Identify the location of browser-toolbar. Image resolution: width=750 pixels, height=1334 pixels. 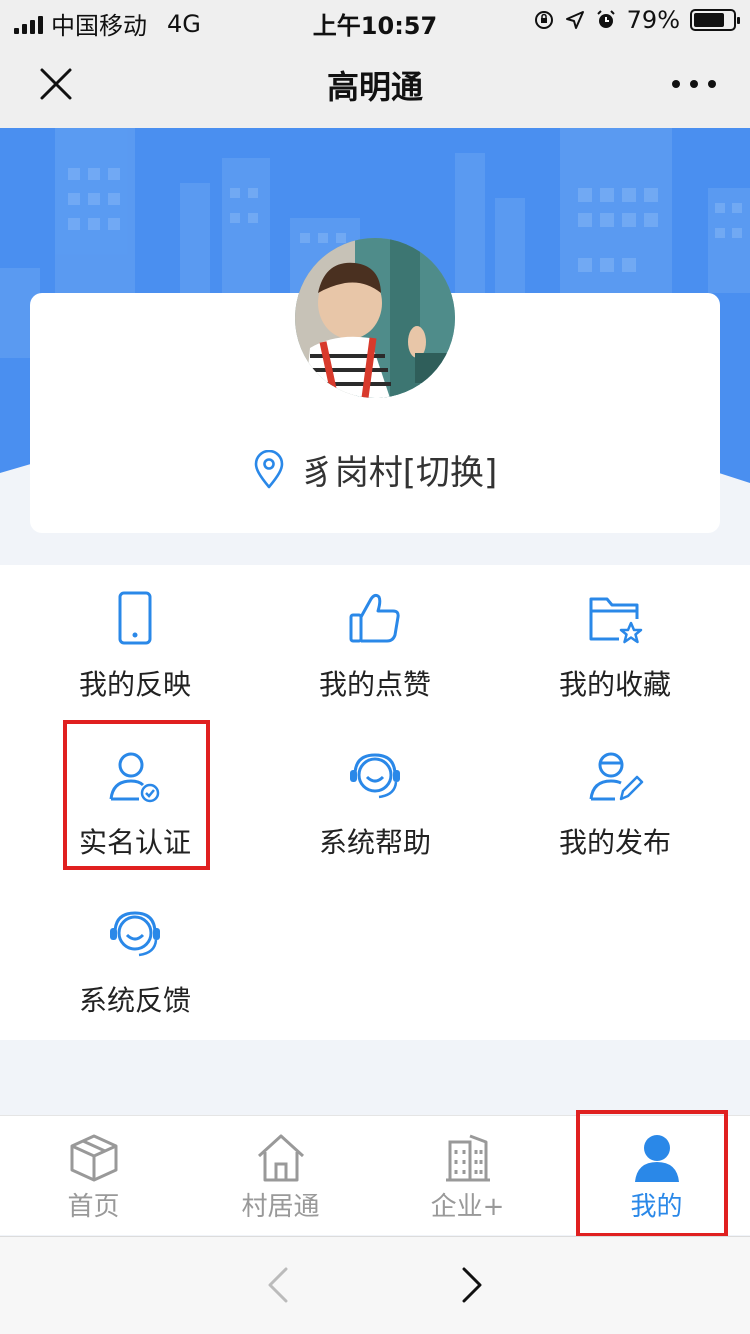
(375, 1285).